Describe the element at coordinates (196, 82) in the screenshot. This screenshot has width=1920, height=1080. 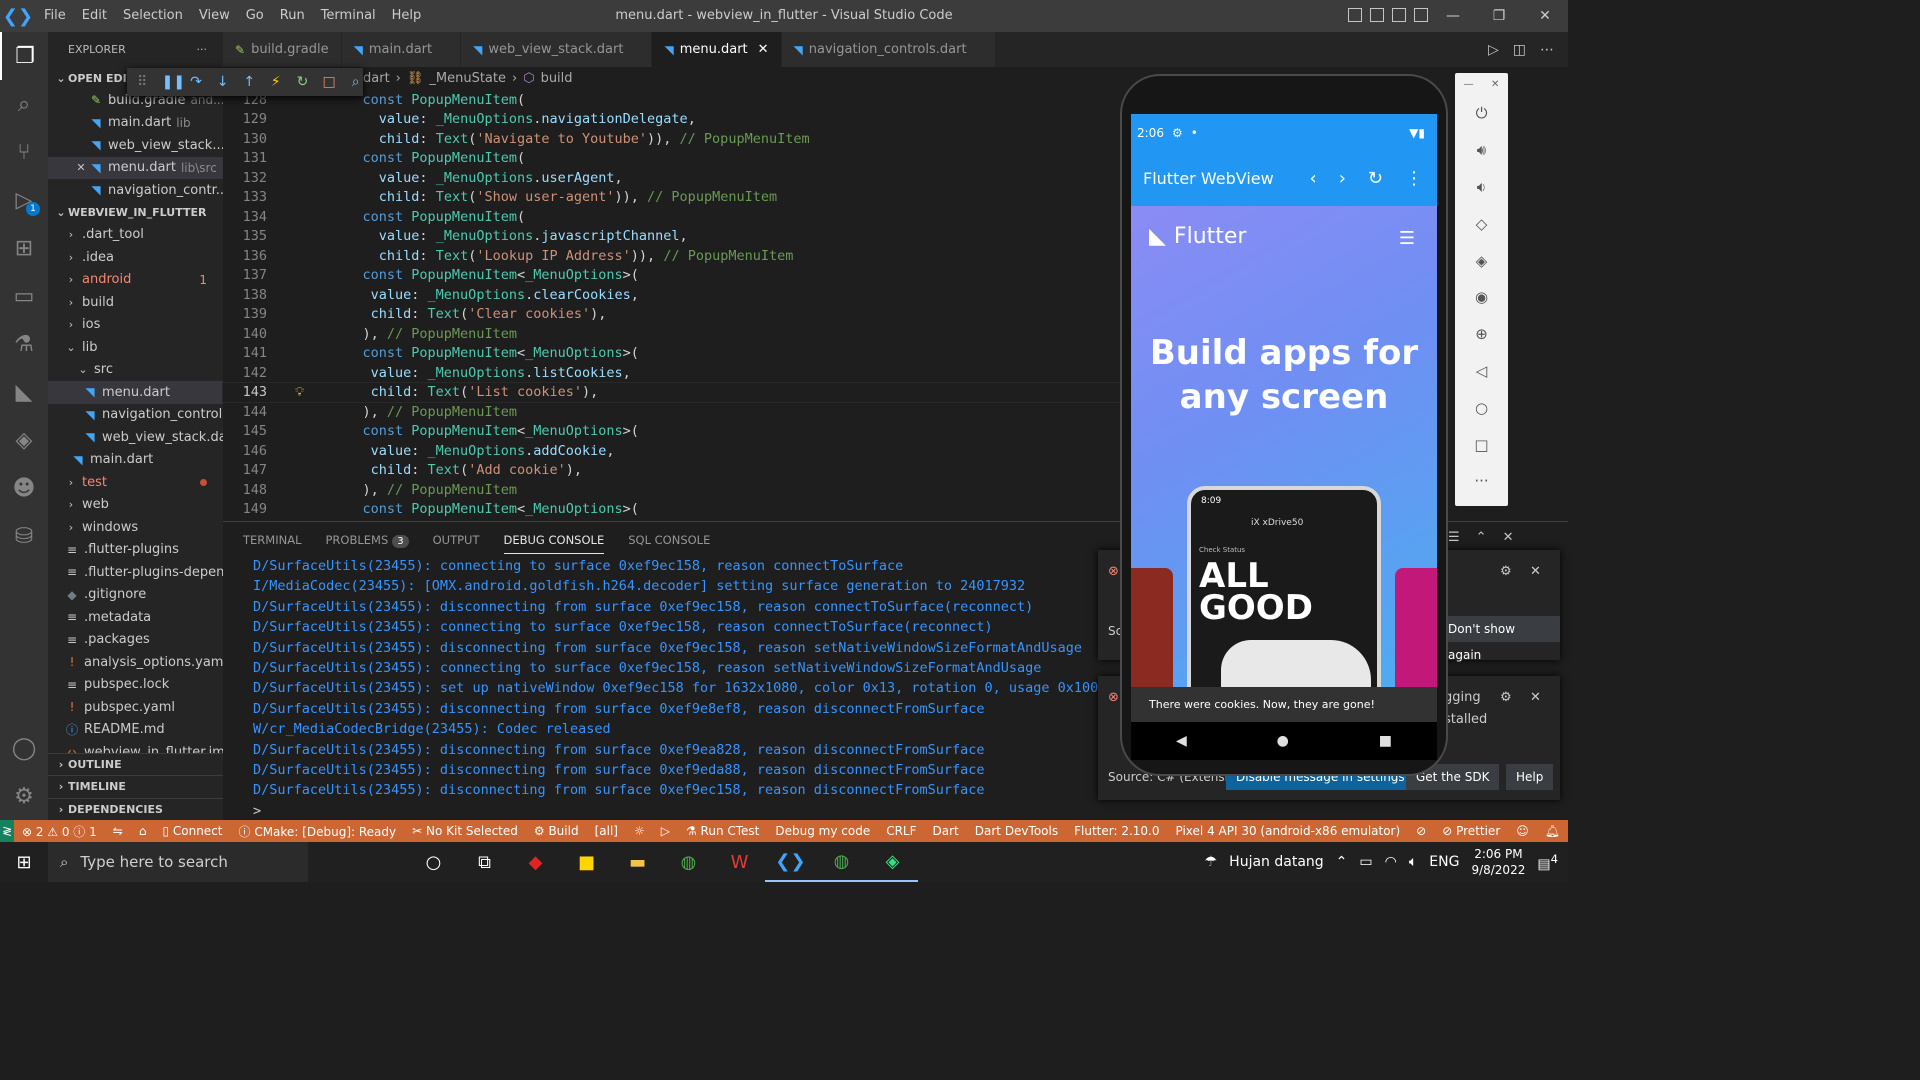
I see `step-over-icon: ↷` at that location.